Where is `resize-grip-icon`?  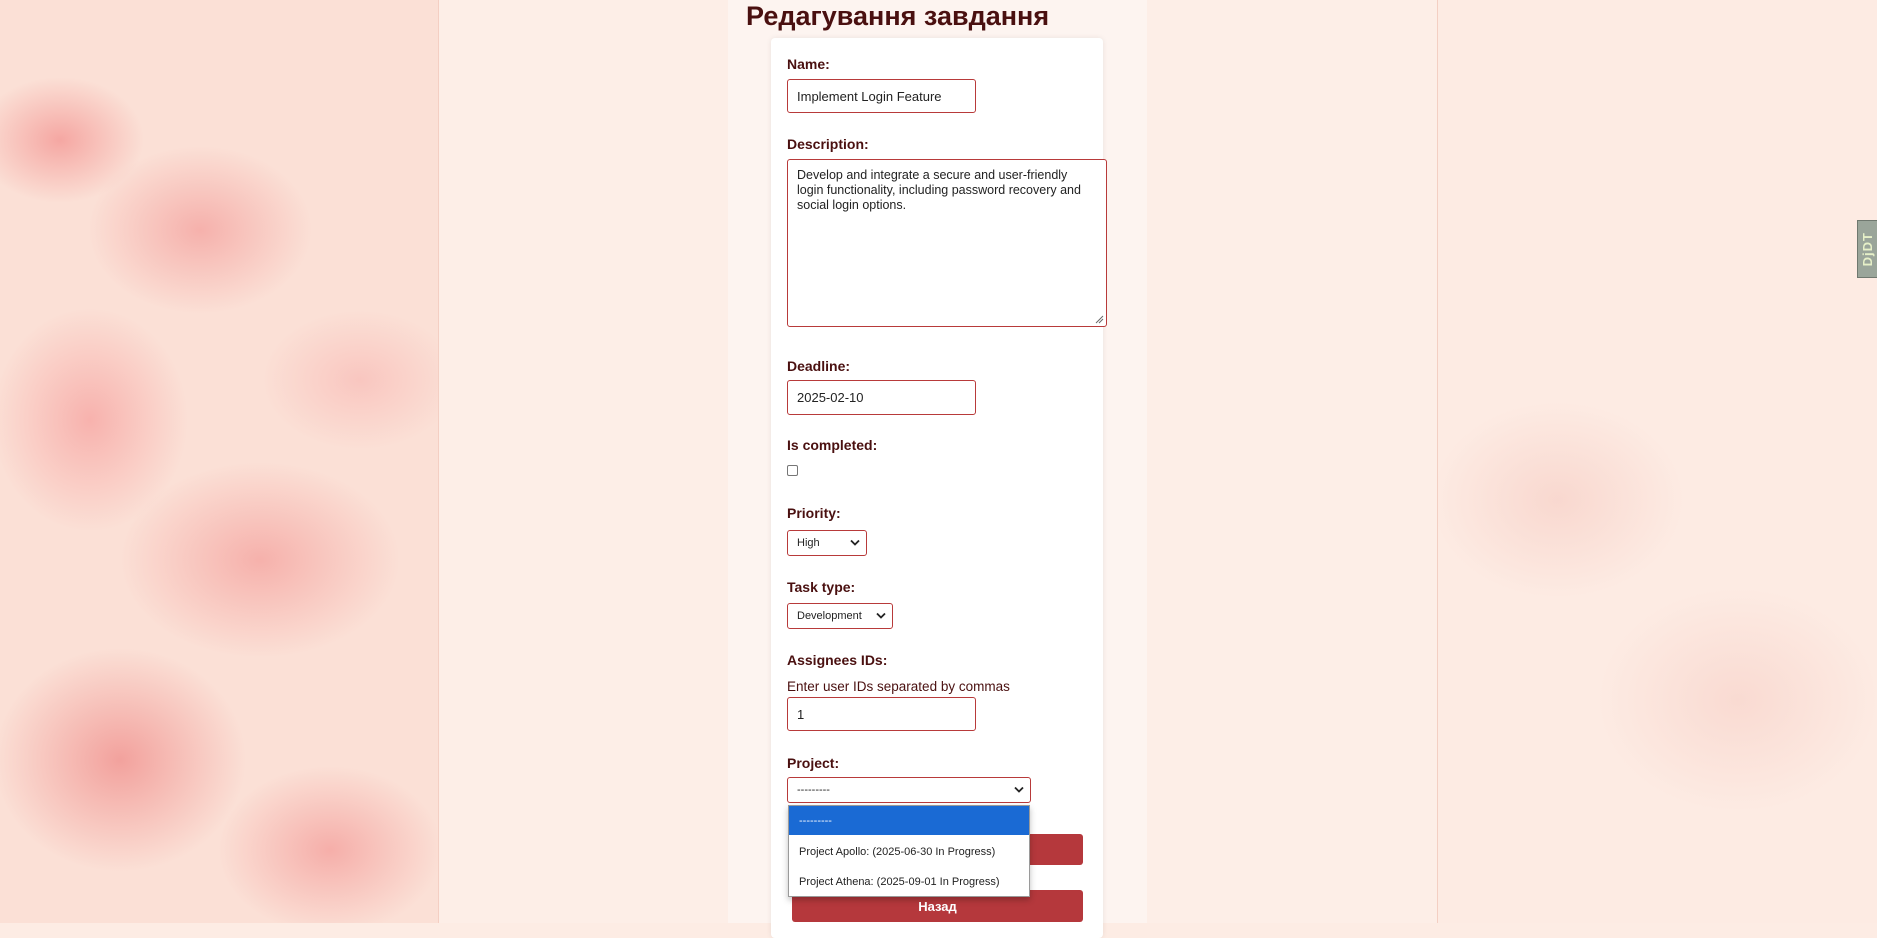
resize-grip-icon is located at coordinates (1099, 319).